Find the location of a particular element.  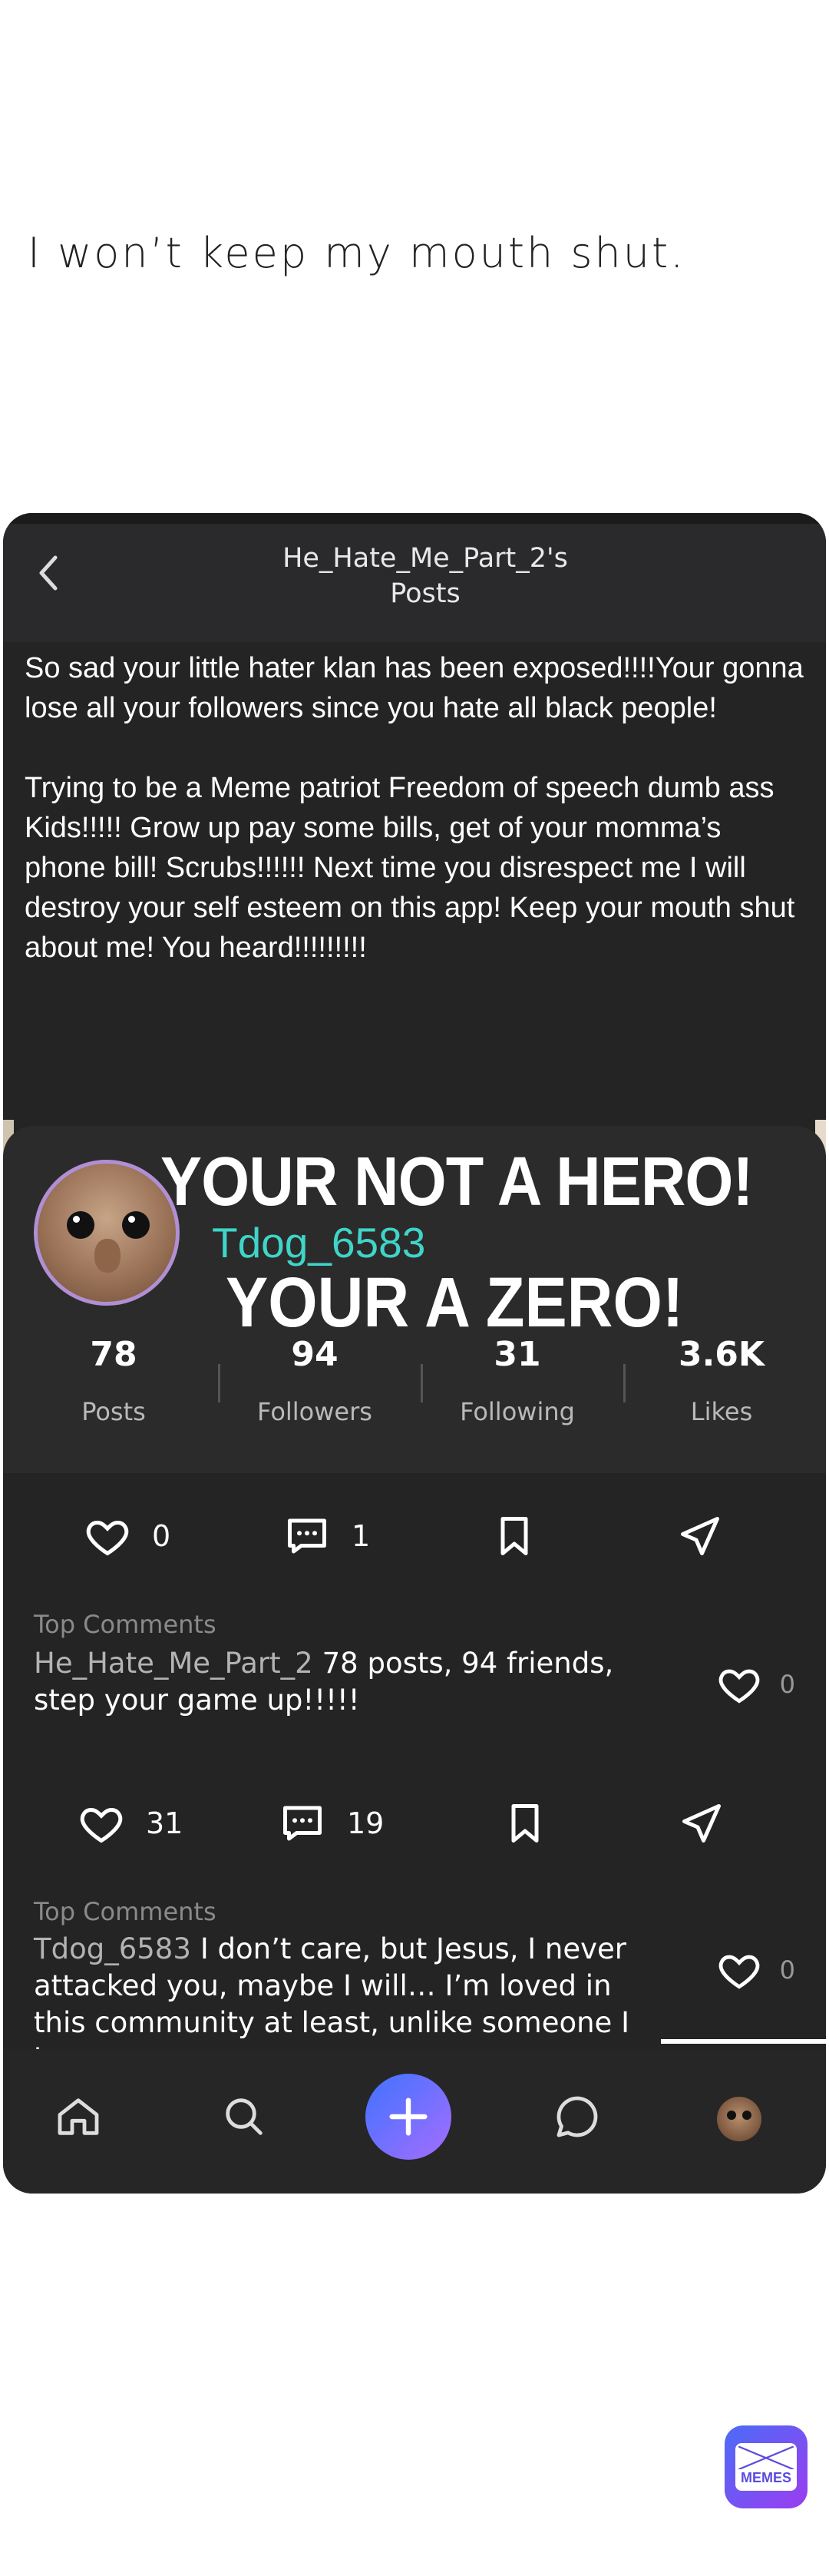

comment-username: Tdog_6583 is located at coordinates (113, 1948).